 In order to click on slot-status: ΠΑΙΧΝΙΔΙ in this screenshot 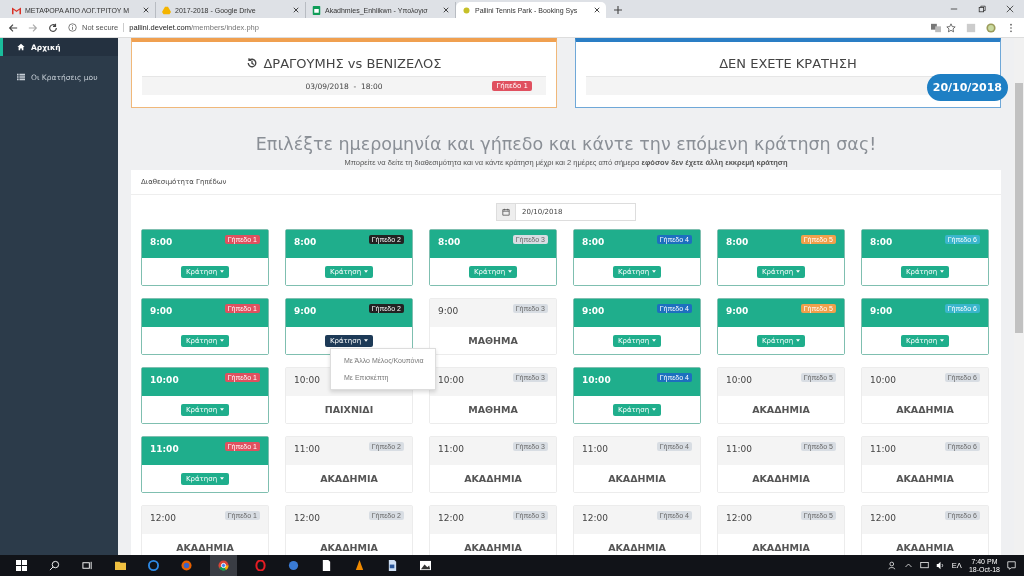, I will do `click(349, 409)`.